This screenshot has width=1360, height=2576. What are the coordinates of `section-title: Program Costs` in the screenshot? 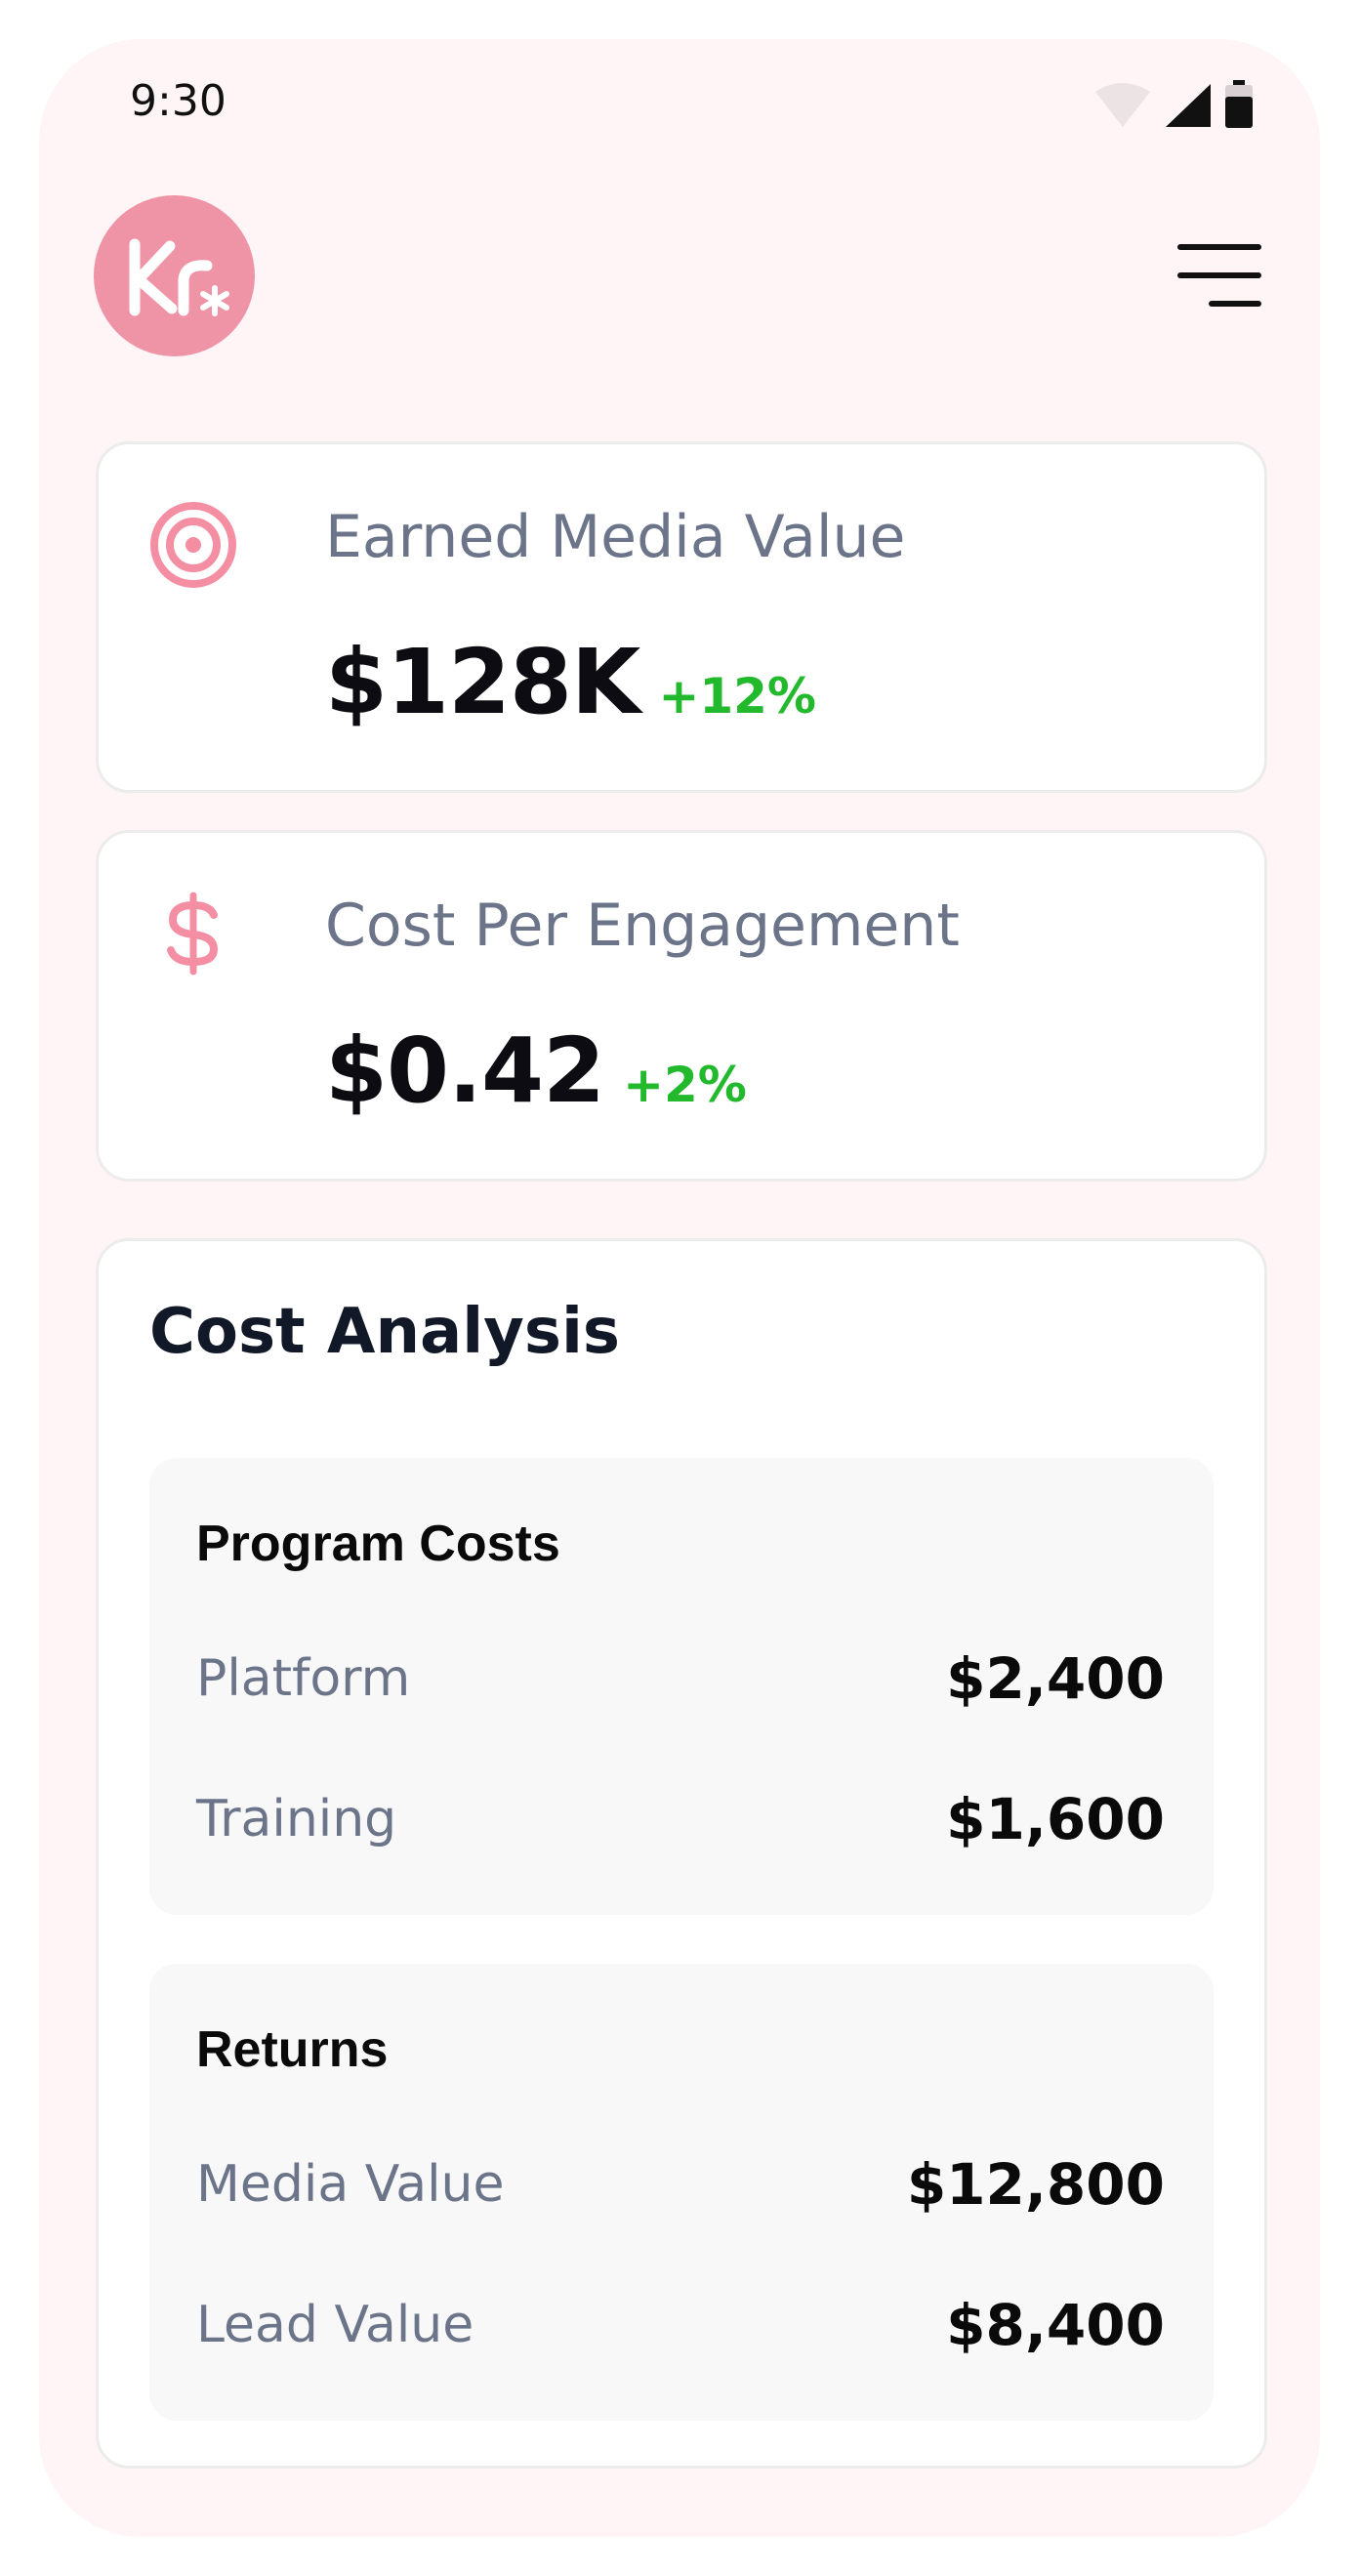 It's located at (378, 1544).